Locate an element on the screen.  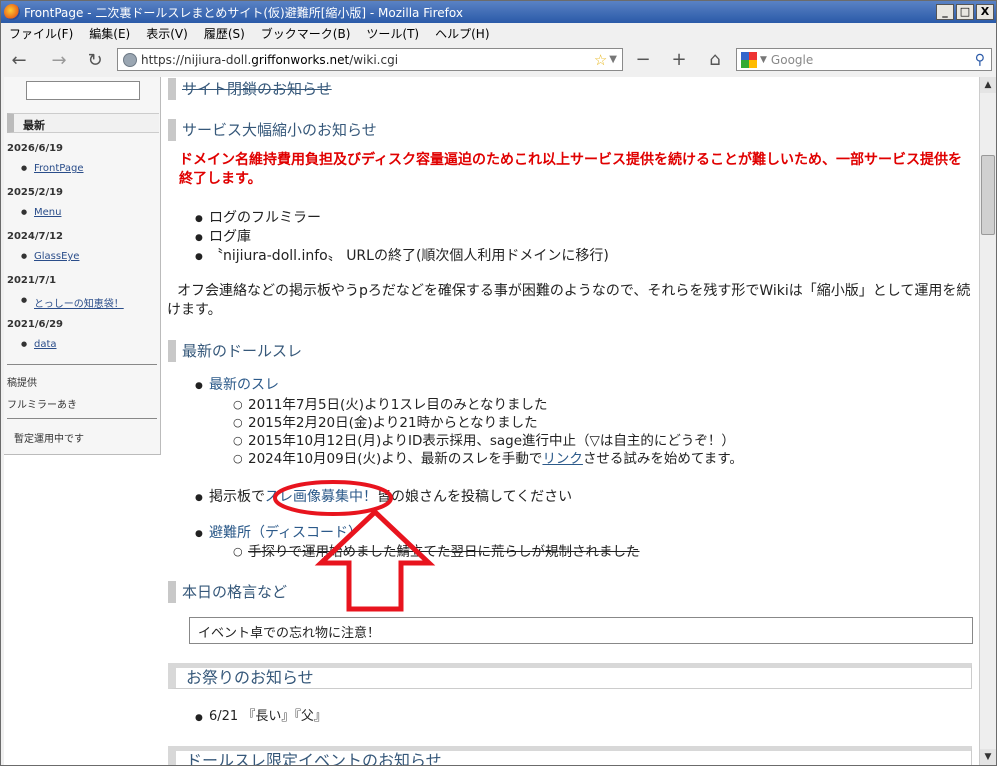
globe-icon is located at coordinates (130, 59).